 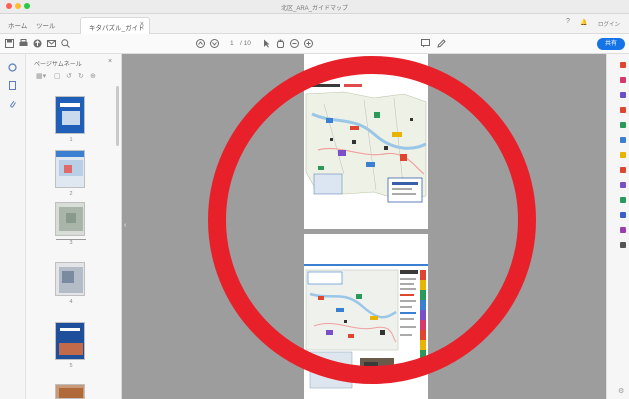 I want to click on save-icon, so click(x=9, y=43).